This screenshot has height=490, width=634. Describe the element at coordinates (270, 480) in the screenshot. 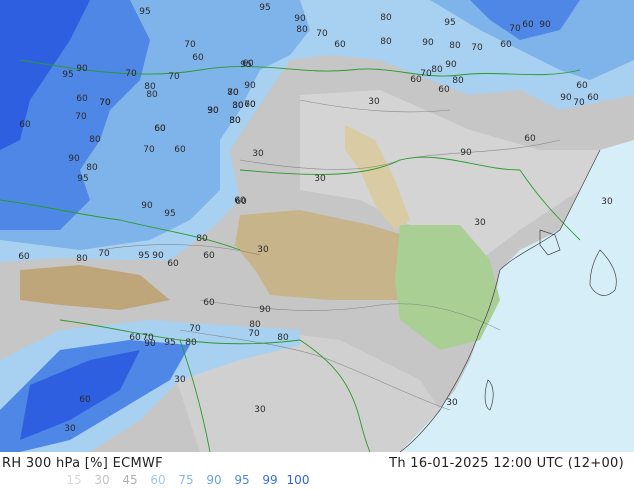

I see `legend-item: 99` at that location.